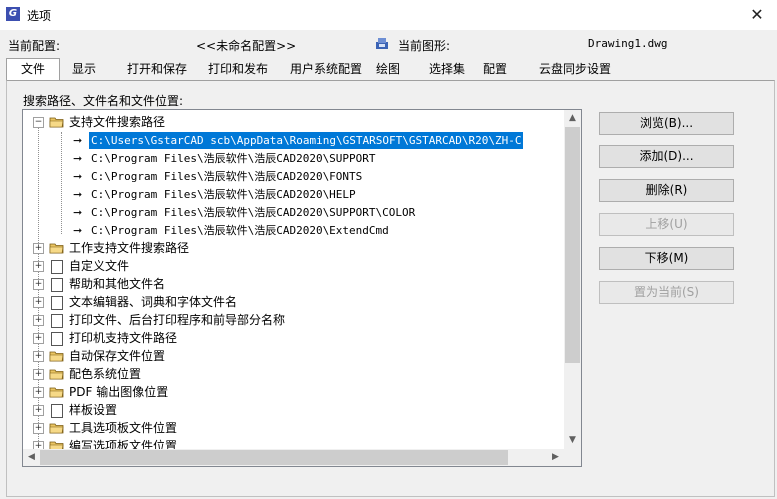 This screenshot has height=499, width=777. Describe the element at coordinates (103, 101) in the screenshot. I see `section-label: 搜索路径、文件名和文件位置:` at that location.